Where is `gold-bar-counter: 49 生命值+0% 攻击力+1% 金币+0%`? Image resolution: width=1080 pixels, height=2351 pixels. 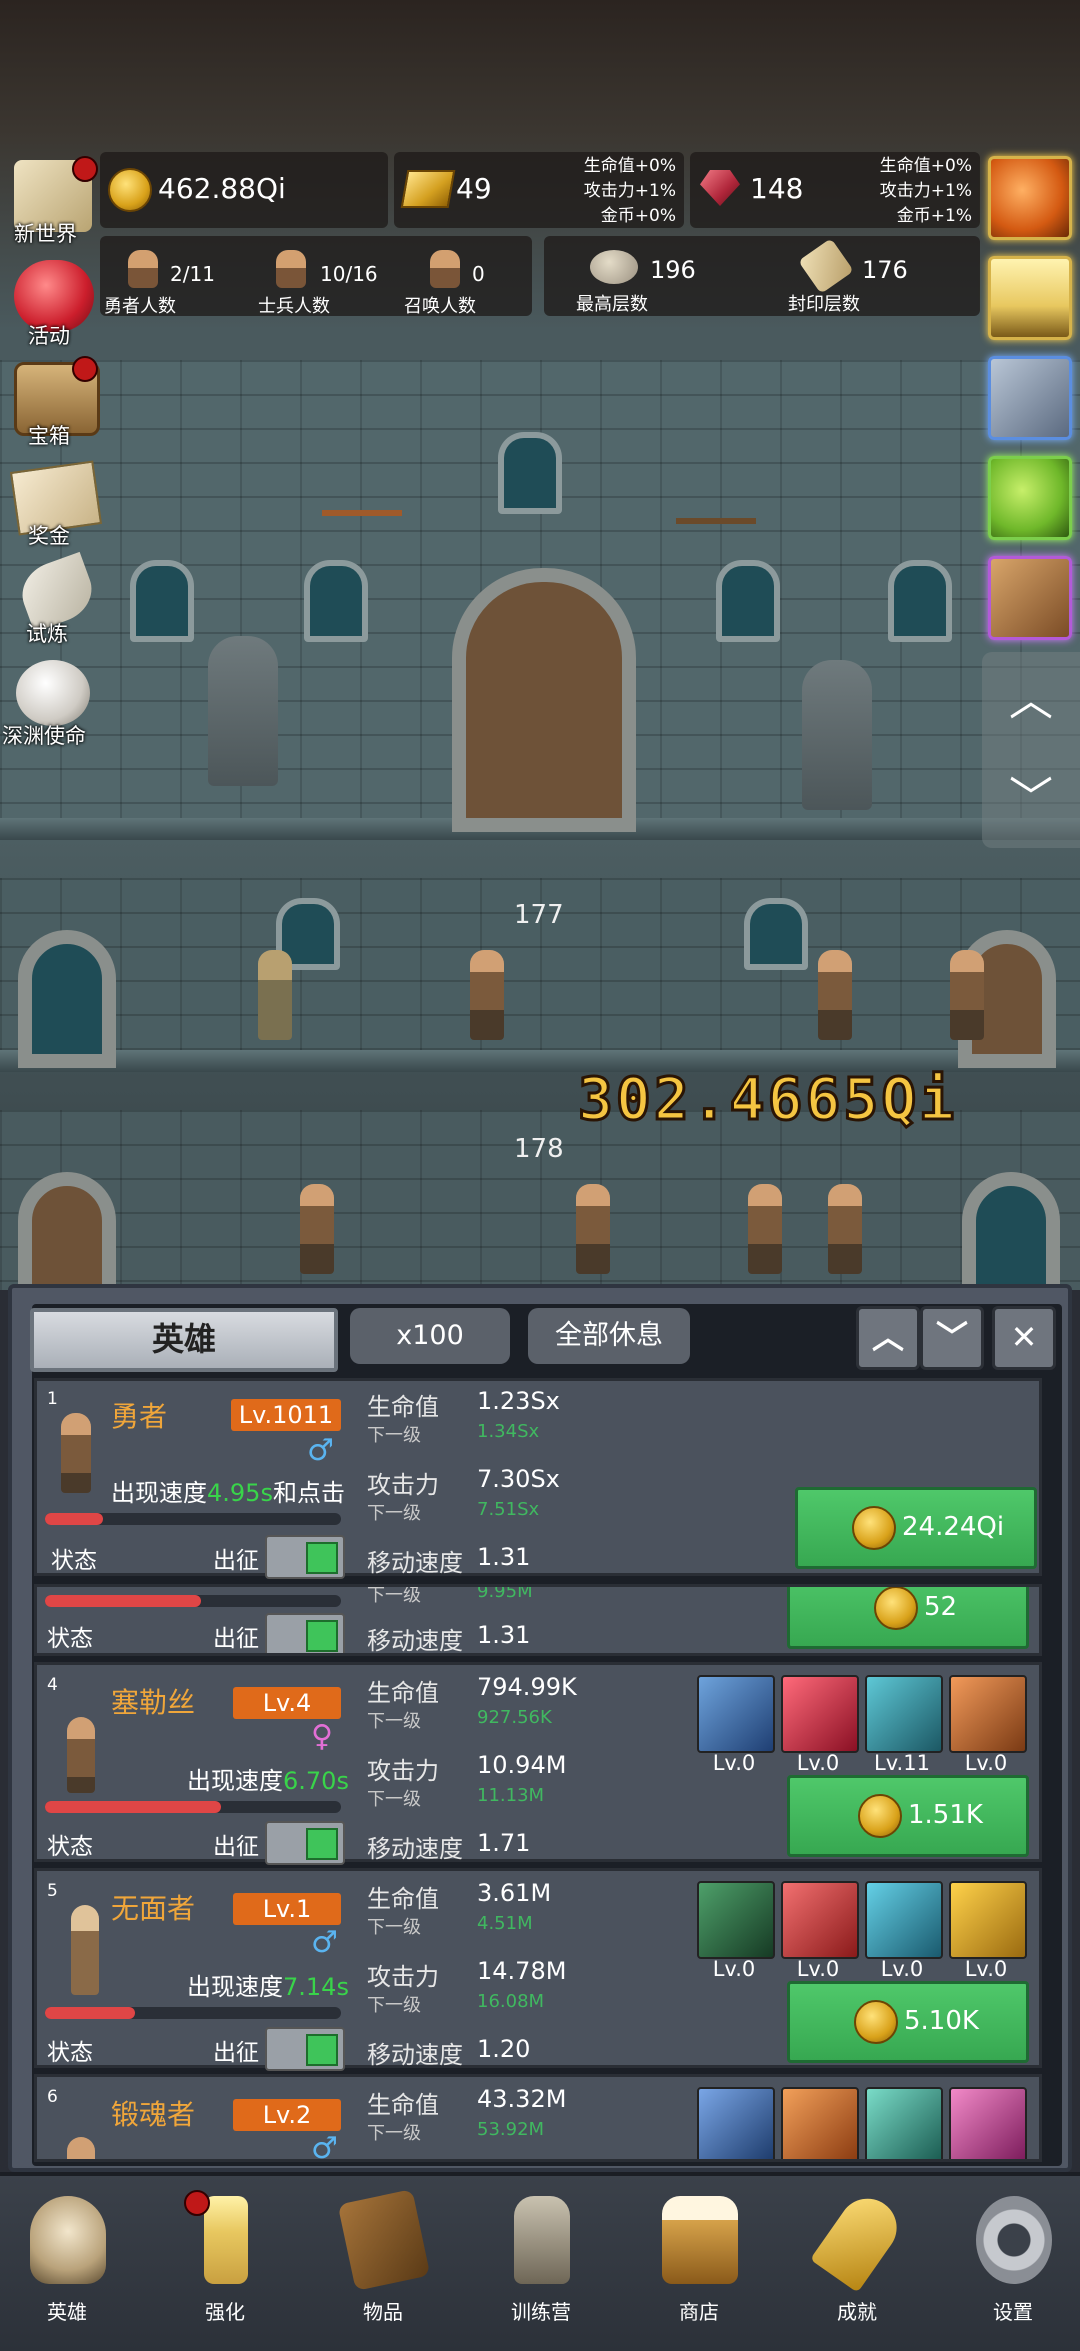 gold-bar-counter: 49 生命值+0% 攻击力+1% 金币+0% is located at coordinates (539, 190).